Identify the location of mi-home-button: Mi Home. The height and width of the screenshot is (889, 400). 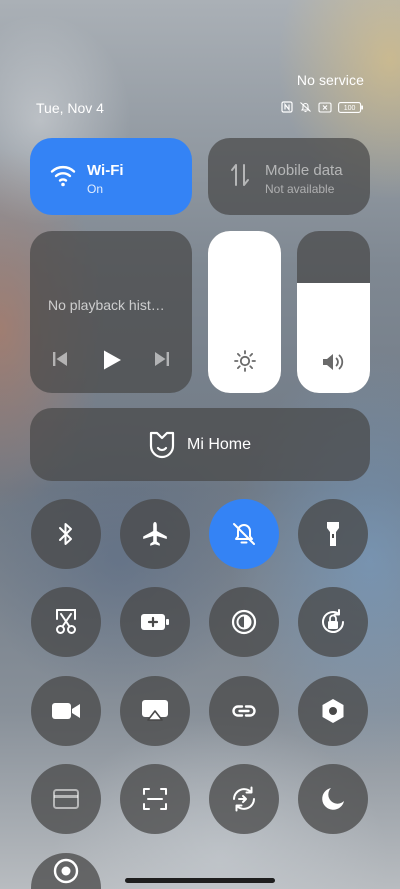
(200, 444).